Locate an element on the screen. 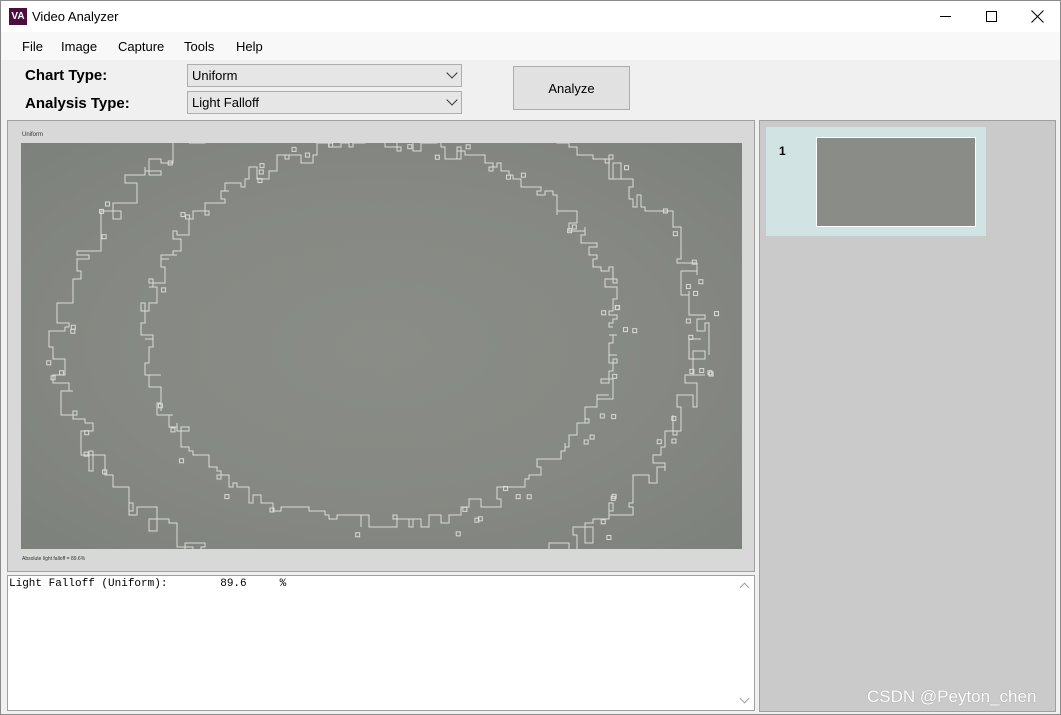 Image resolution: width=1061 pixels, height=715 pixels. maximize-button is located at coordinates (991, 16).